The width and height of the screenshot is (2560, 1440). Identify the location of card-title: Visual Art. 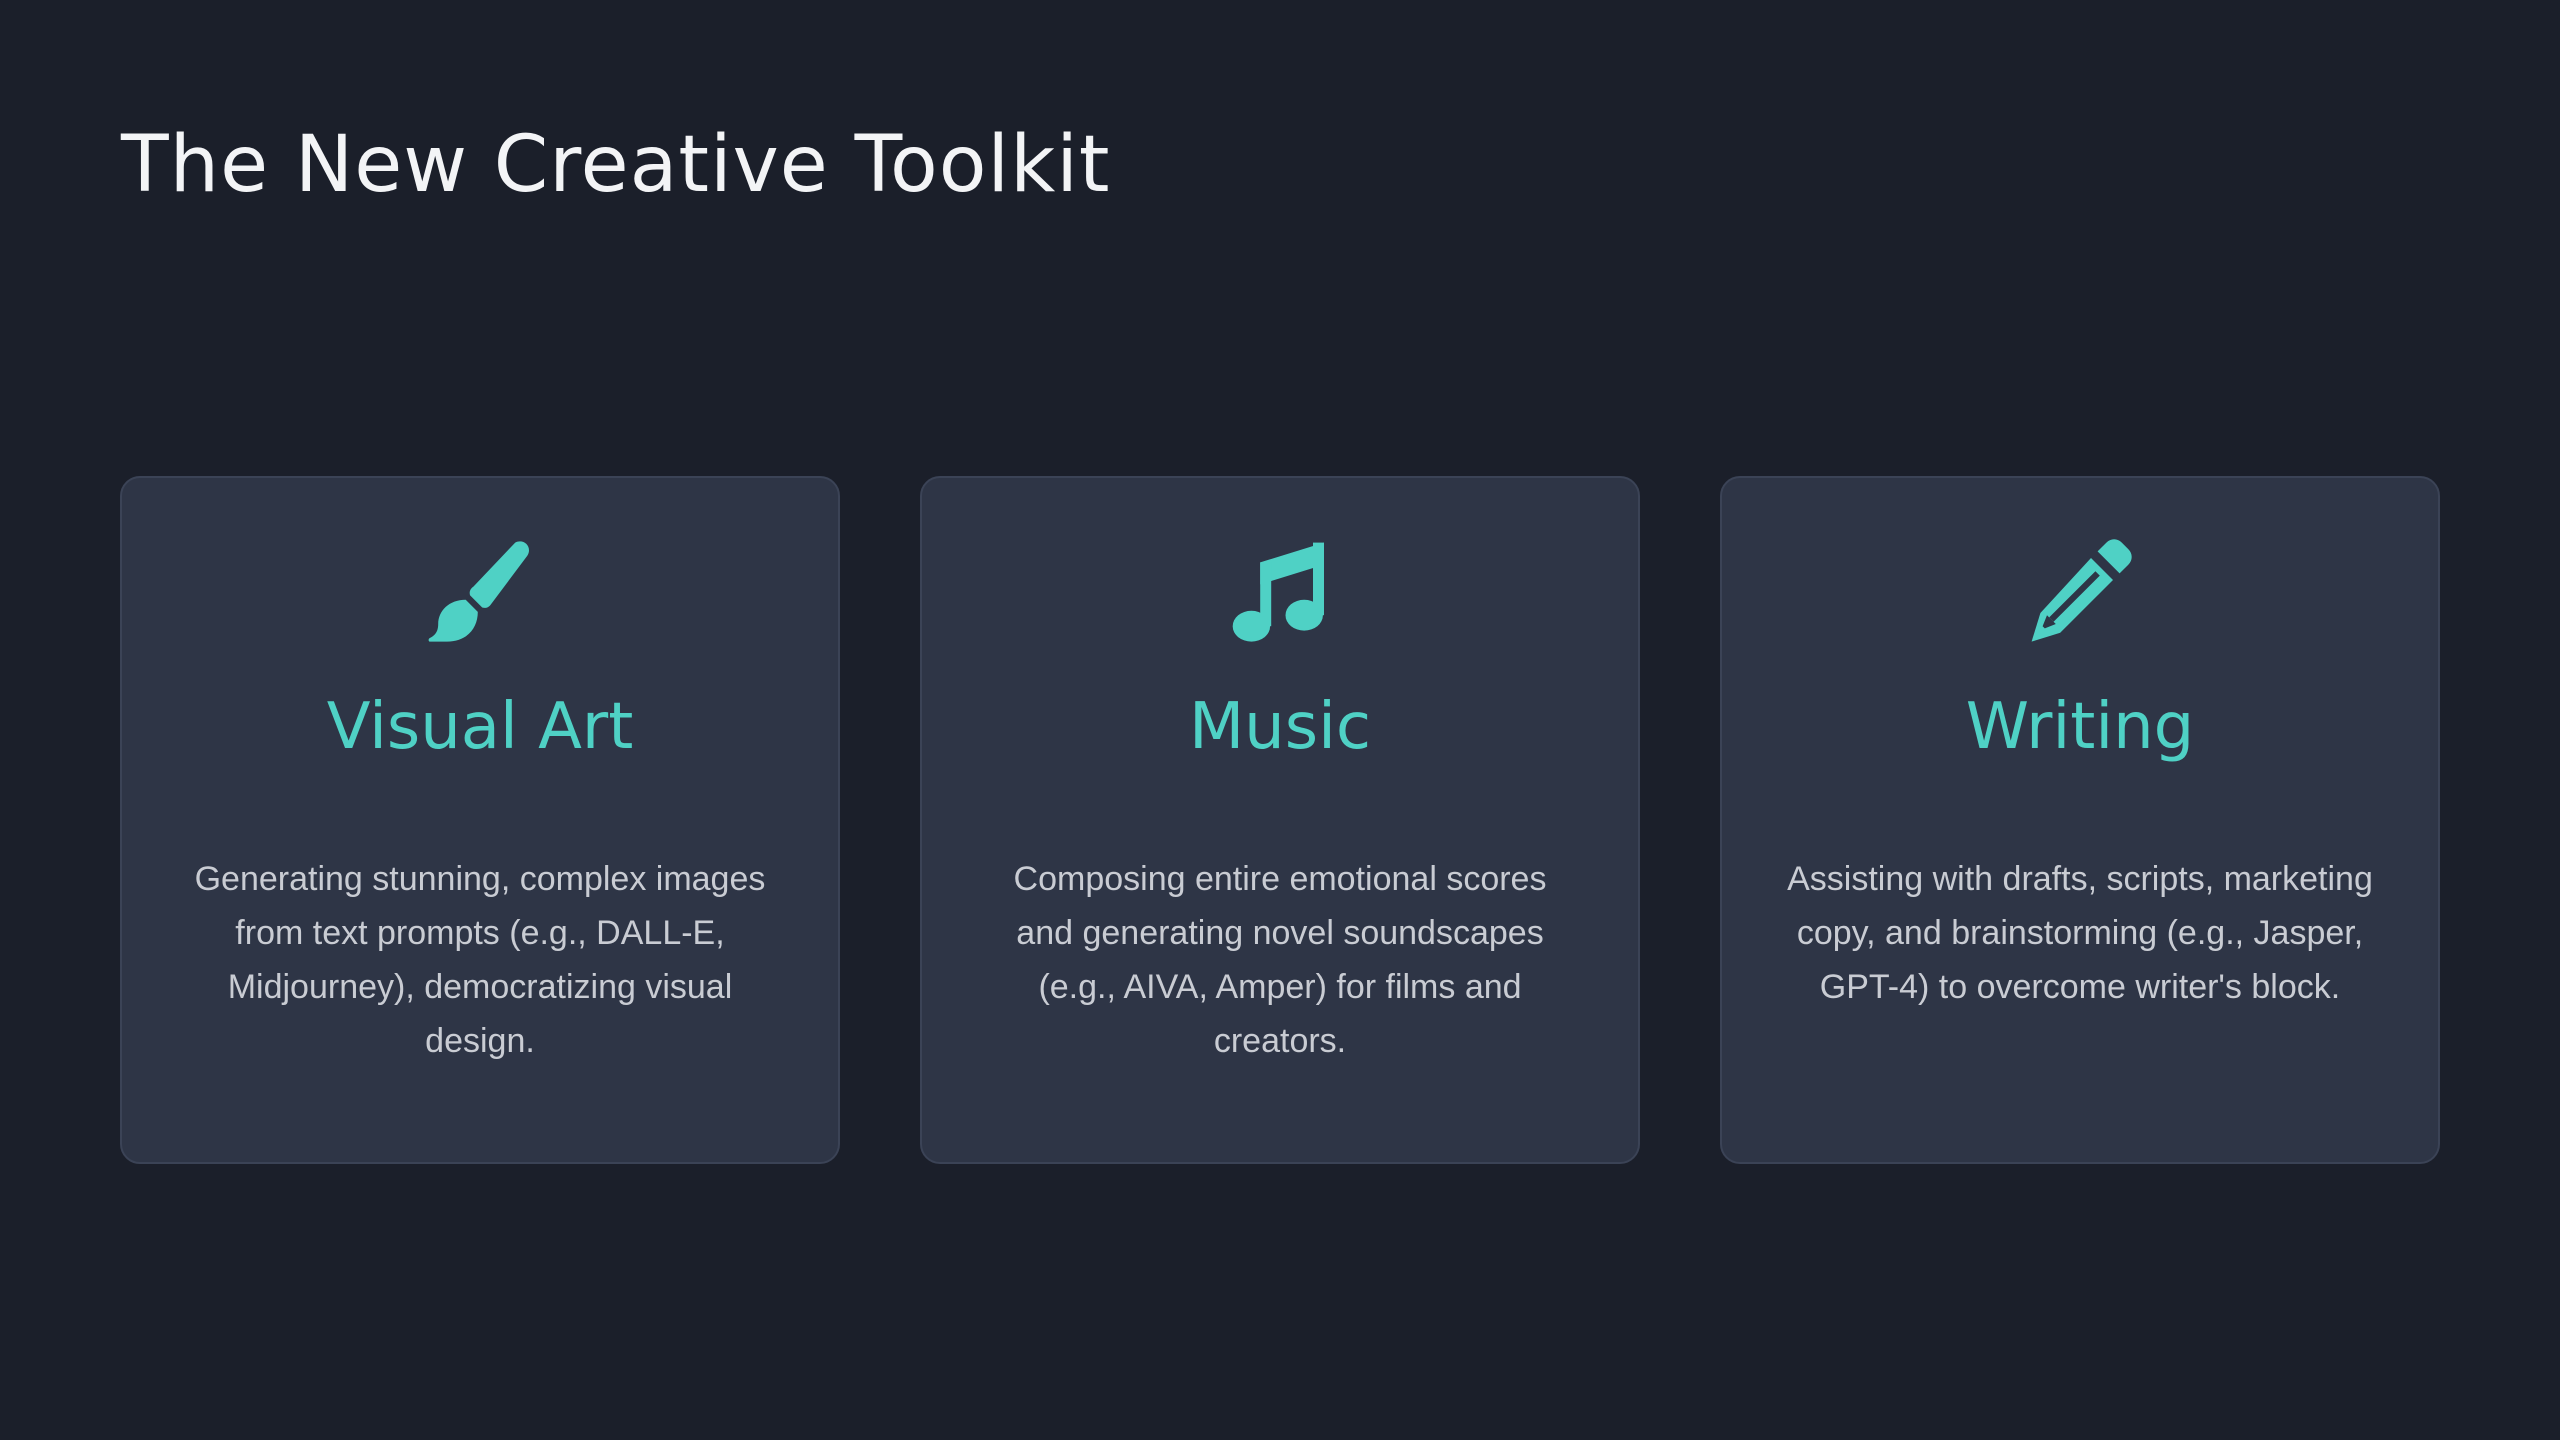
(480, 727).